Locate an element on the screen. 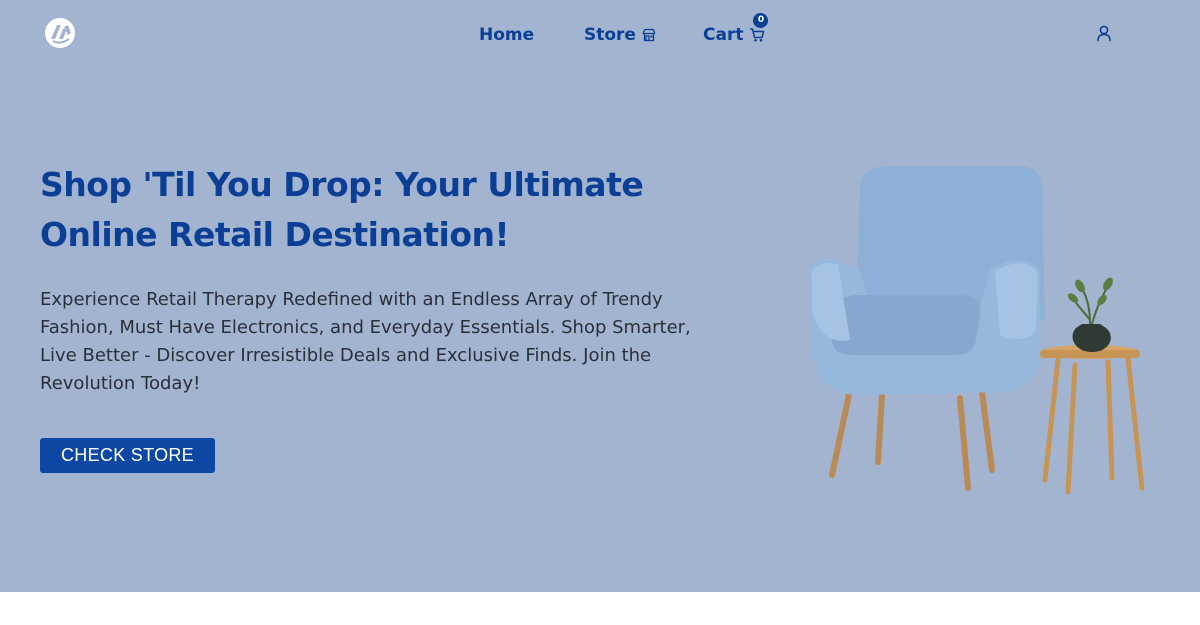 Image resolution: width=1200 pixels, height=625 pixels. nav-cart-label: Cart is located at coordinates (723, 35).